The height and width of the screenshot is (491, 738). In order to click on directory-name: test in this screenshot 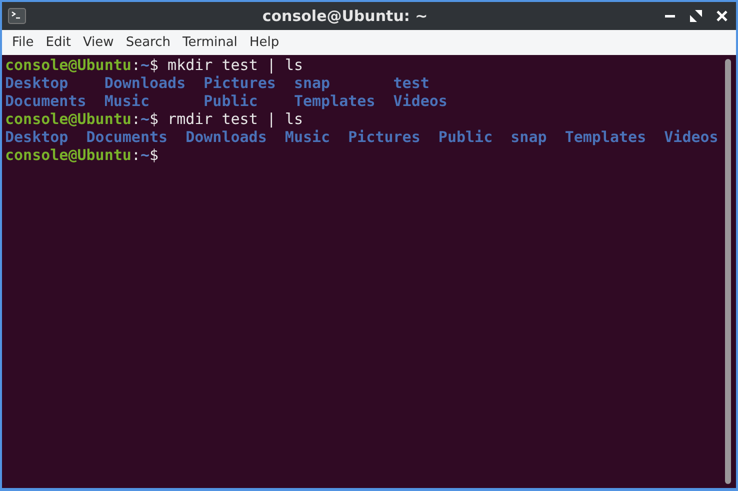, I will do `click(411, 83)`.